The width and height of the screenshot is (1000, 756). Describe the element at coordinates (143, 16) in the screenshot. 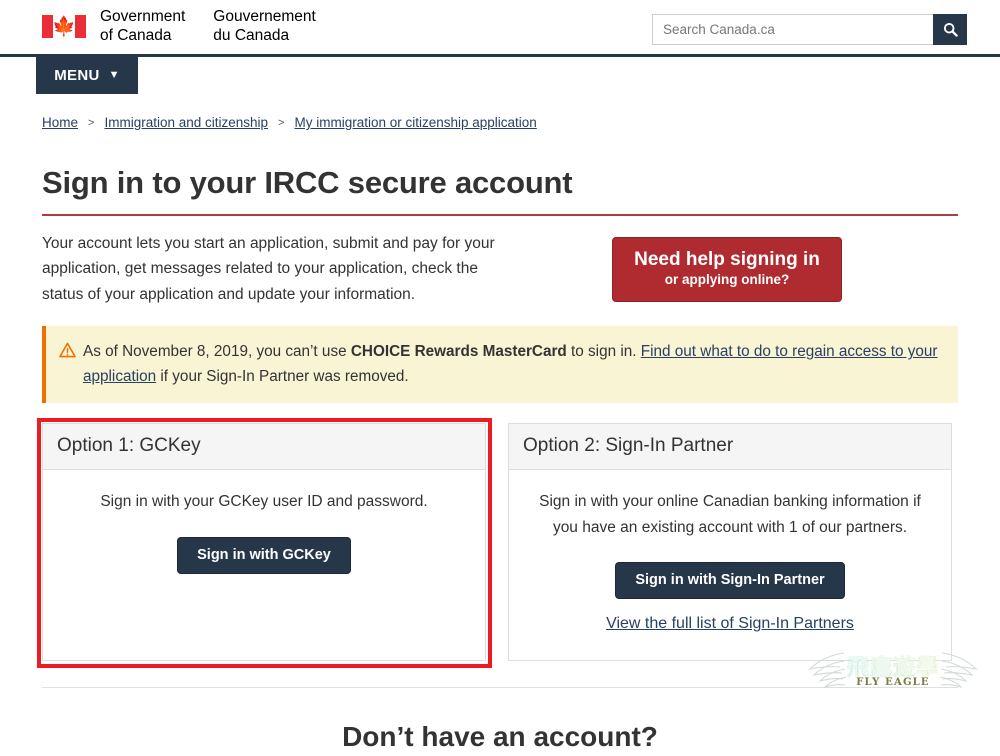

I see `wordmark-en-line1: Government` at that location.